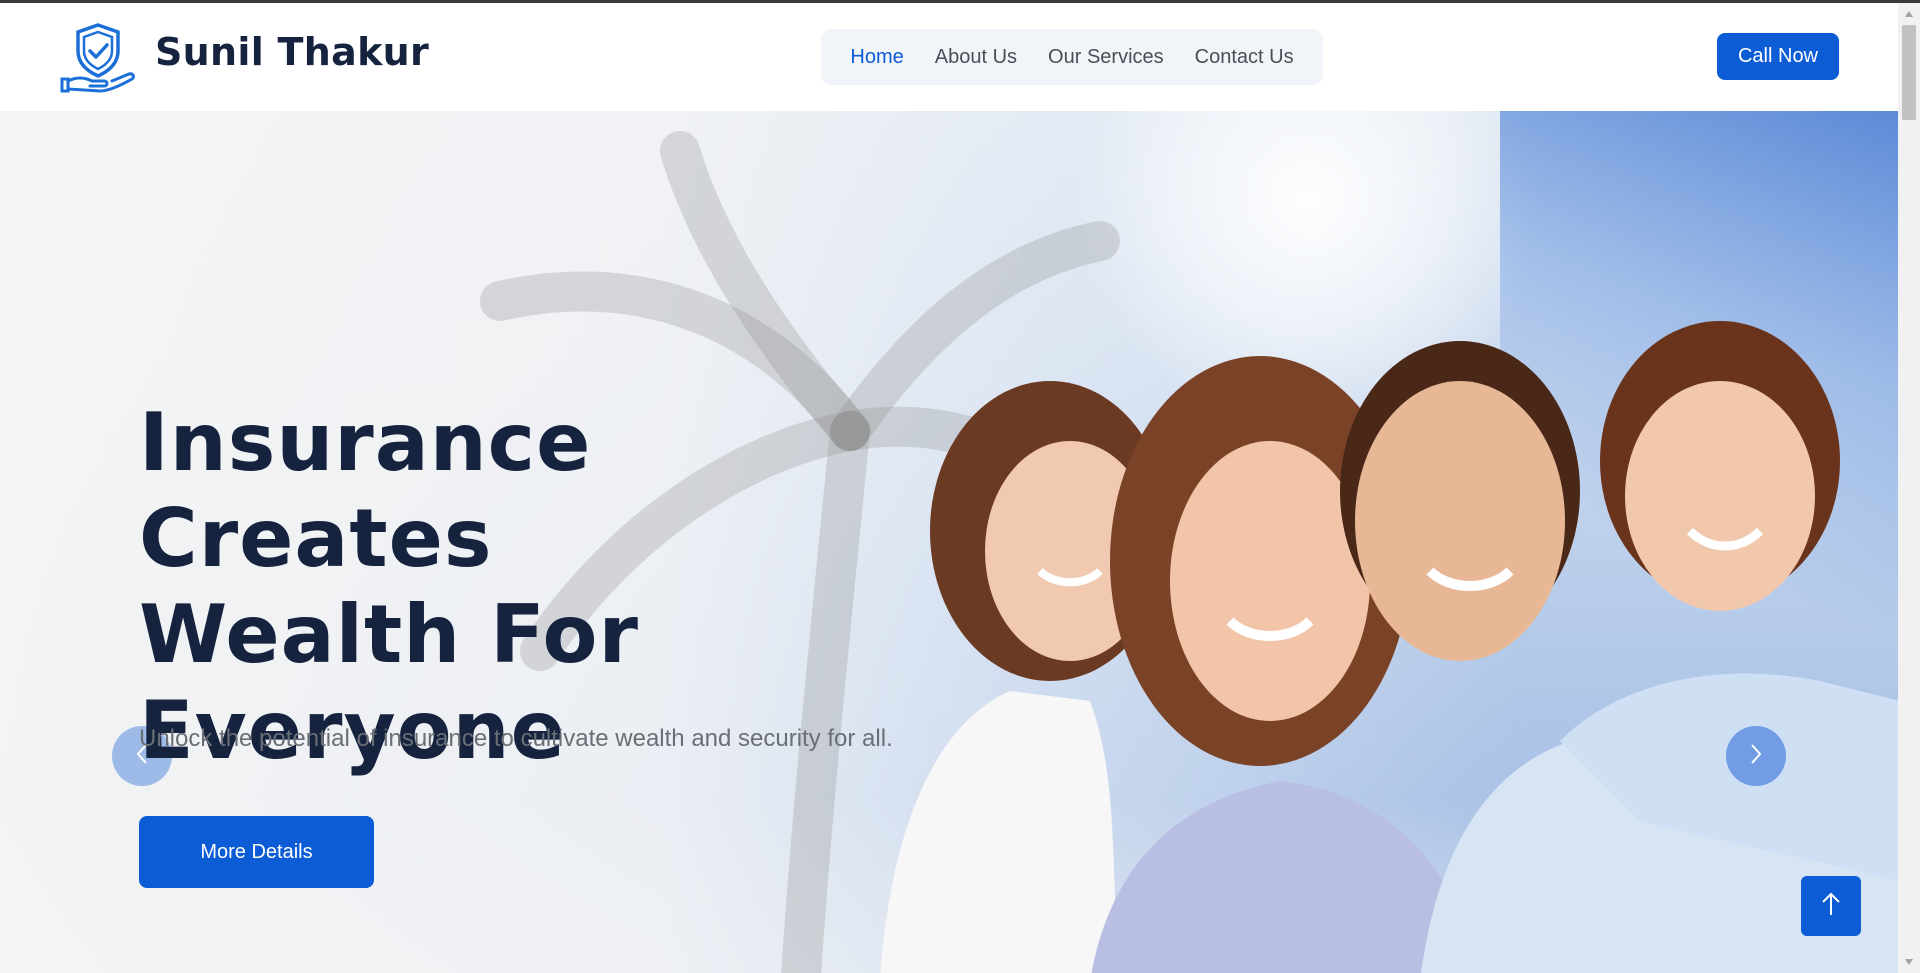 Image resolution: width=1920 pixels, height=973 pixels. Describe the element at coordinates (1778, 56) in the screenshot. I see `call-now-button: Call Now` at that location.